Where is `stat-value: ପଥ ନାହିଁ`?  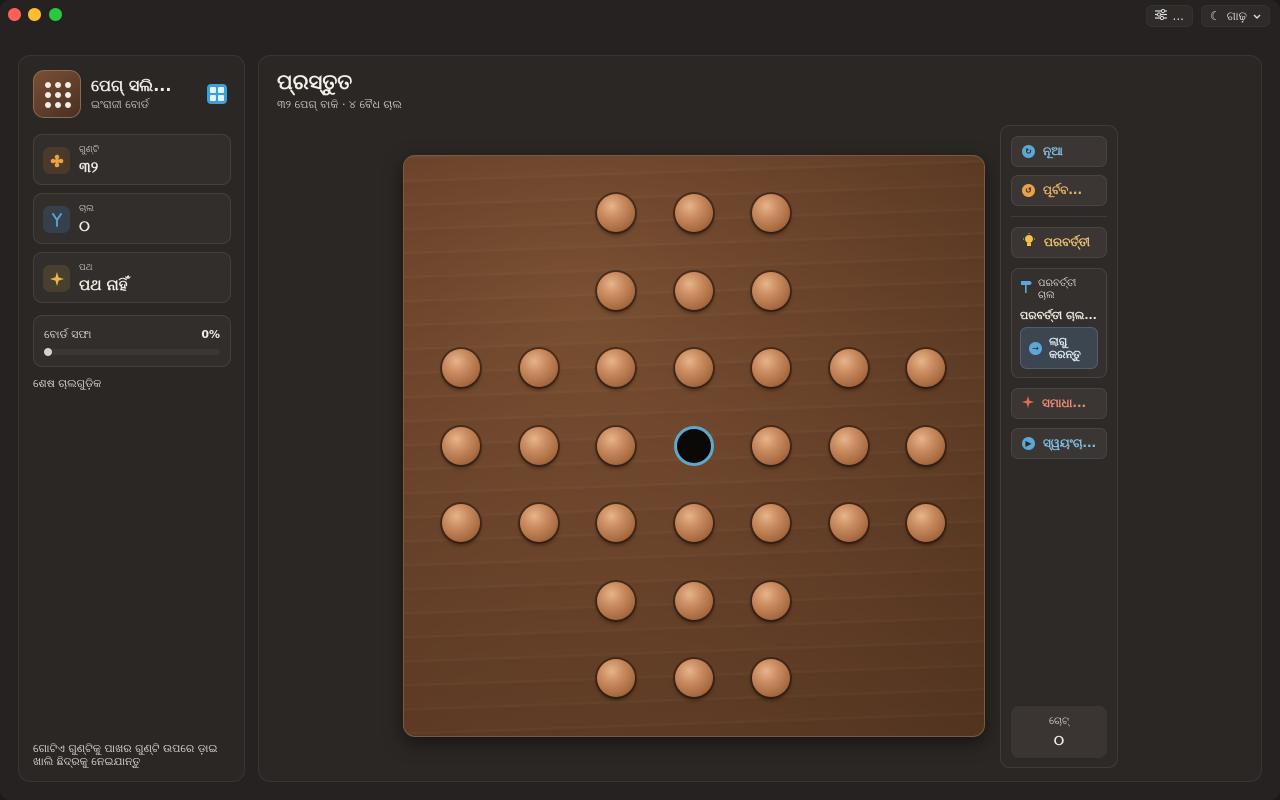
stat-value: ପଥ ନାହିଁ is located at coordinates (103, 285).